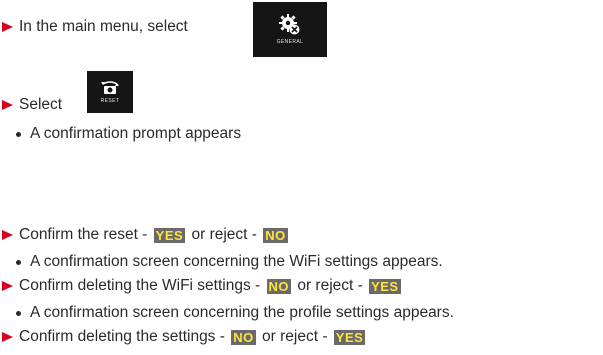 The image size is (603, 355). I want to click on step-text: Confirm deleting the settings -, so click(124, 336).